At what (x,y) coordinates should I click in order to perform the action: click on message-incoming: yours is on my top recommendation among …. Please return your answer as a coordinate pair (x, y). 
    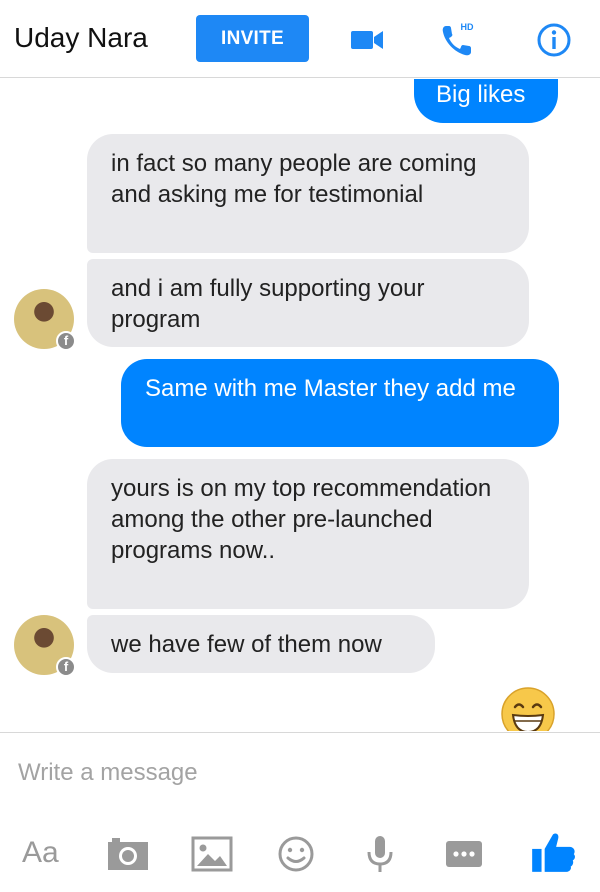
    Looking at the image, I should click on (308, 534).